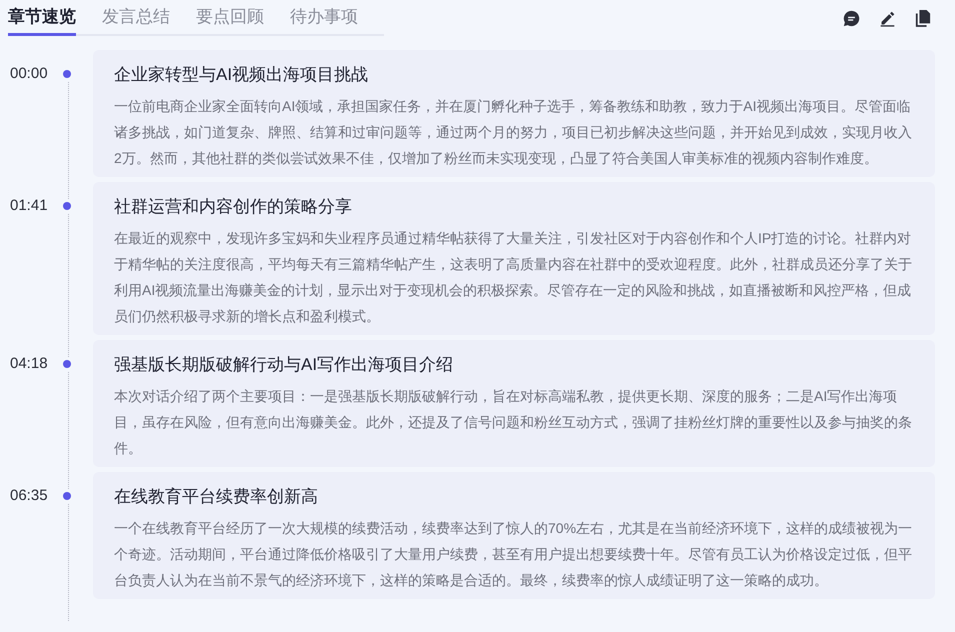 The image size is (955, 632). I want to click on chapter-summary: 本次对话介绍了两个主要项目：一是强基版长期版破解行动，旨在对标高端私教，提供更长期、深度的服务；二是AI写作出海项目，虽存在风险，但有意向出海赚美金。此外，还提及了信号问题和粉丝互动方式，强调了挂粉丝灯牌的重要性以及参与抽奖的条件。, so click(513, 422).